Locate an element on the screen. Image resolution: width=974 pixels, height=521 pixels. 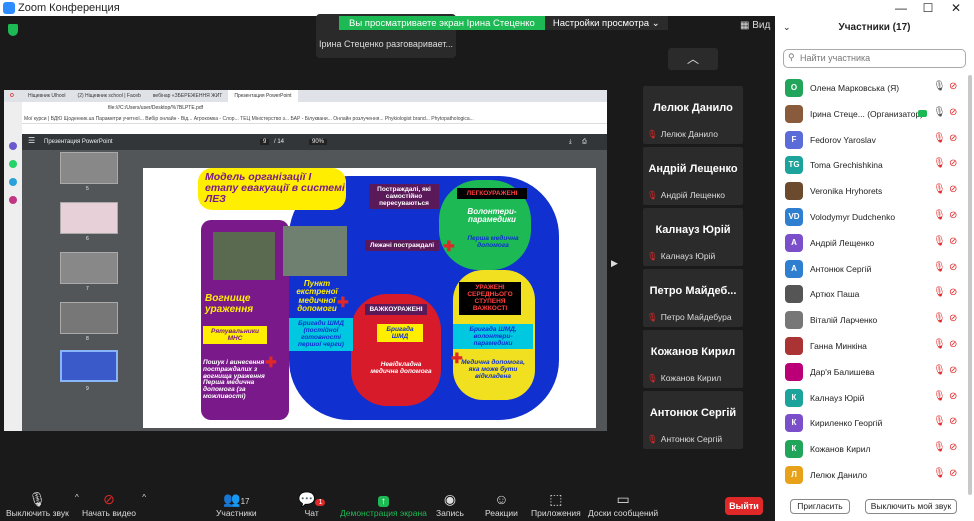
participant-row: Віталій Ларченко 🎙 ⊘ is located at coordinates (874, 320).